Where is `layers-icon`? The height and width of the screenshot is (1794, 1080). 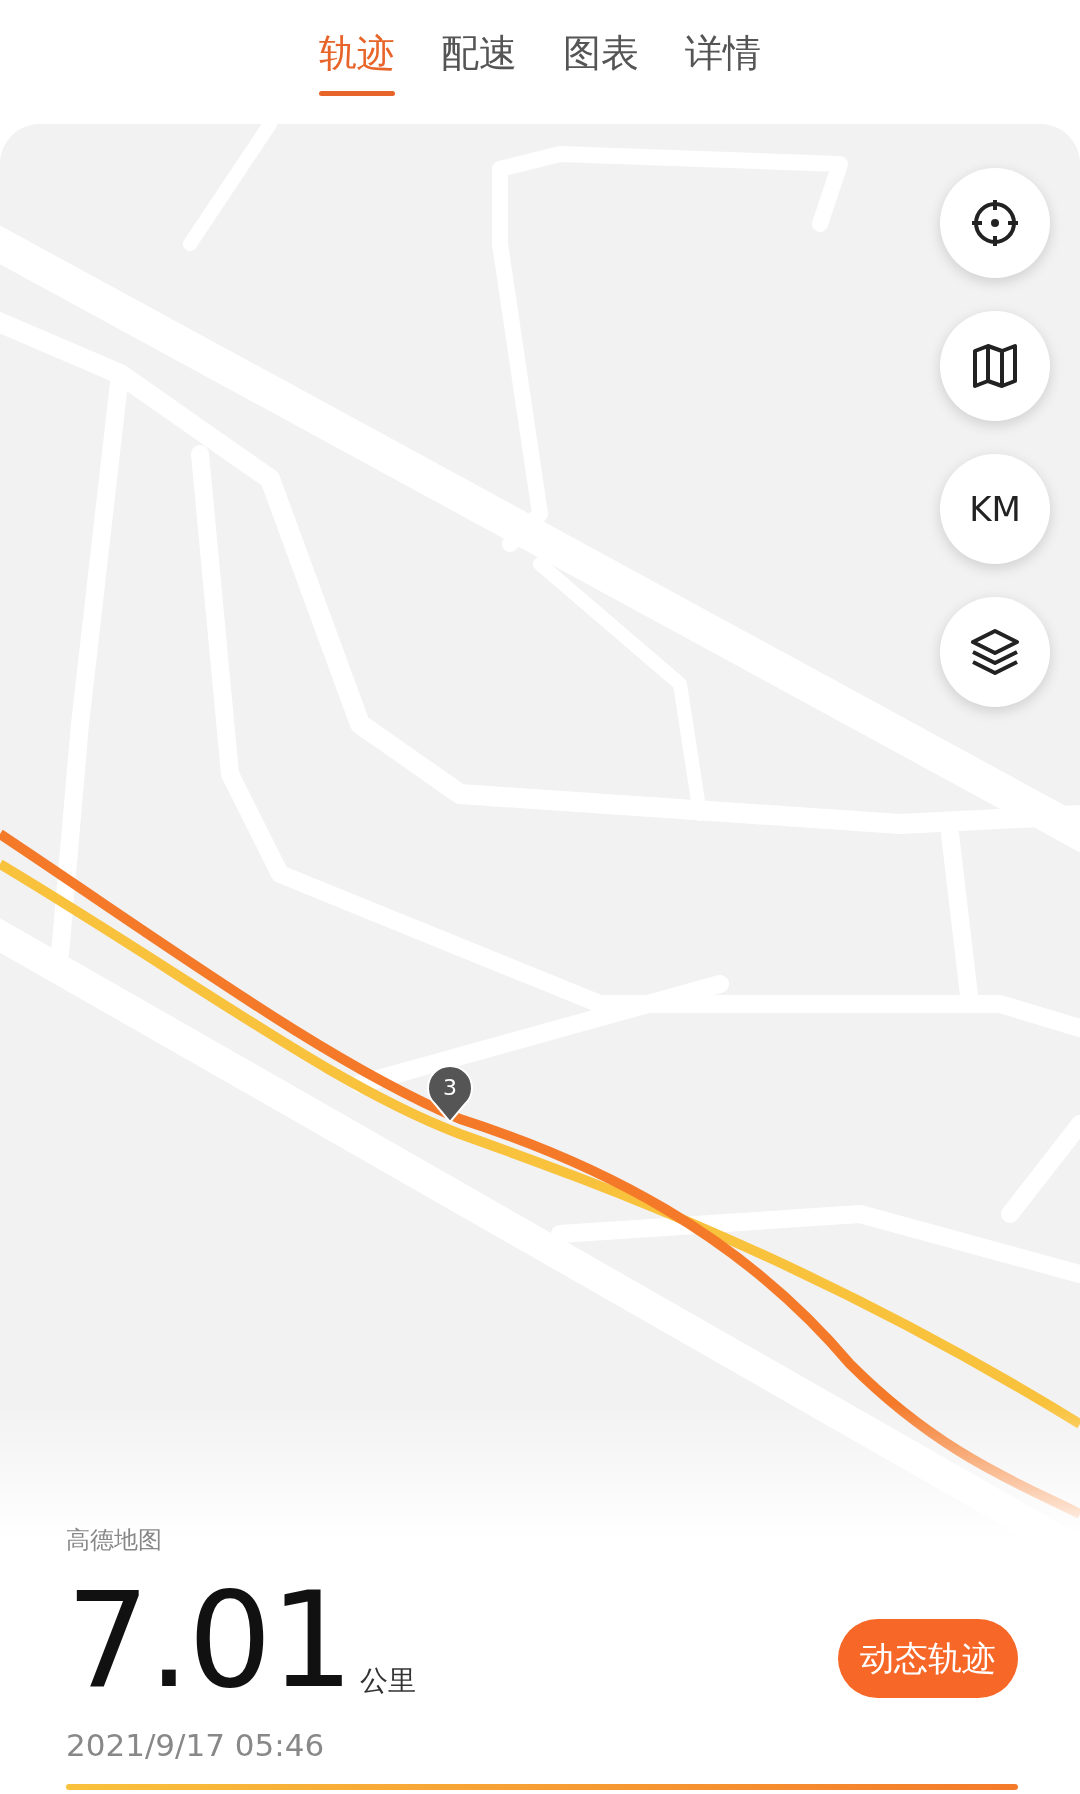 layers-icon is located at coordinates (995, 652).